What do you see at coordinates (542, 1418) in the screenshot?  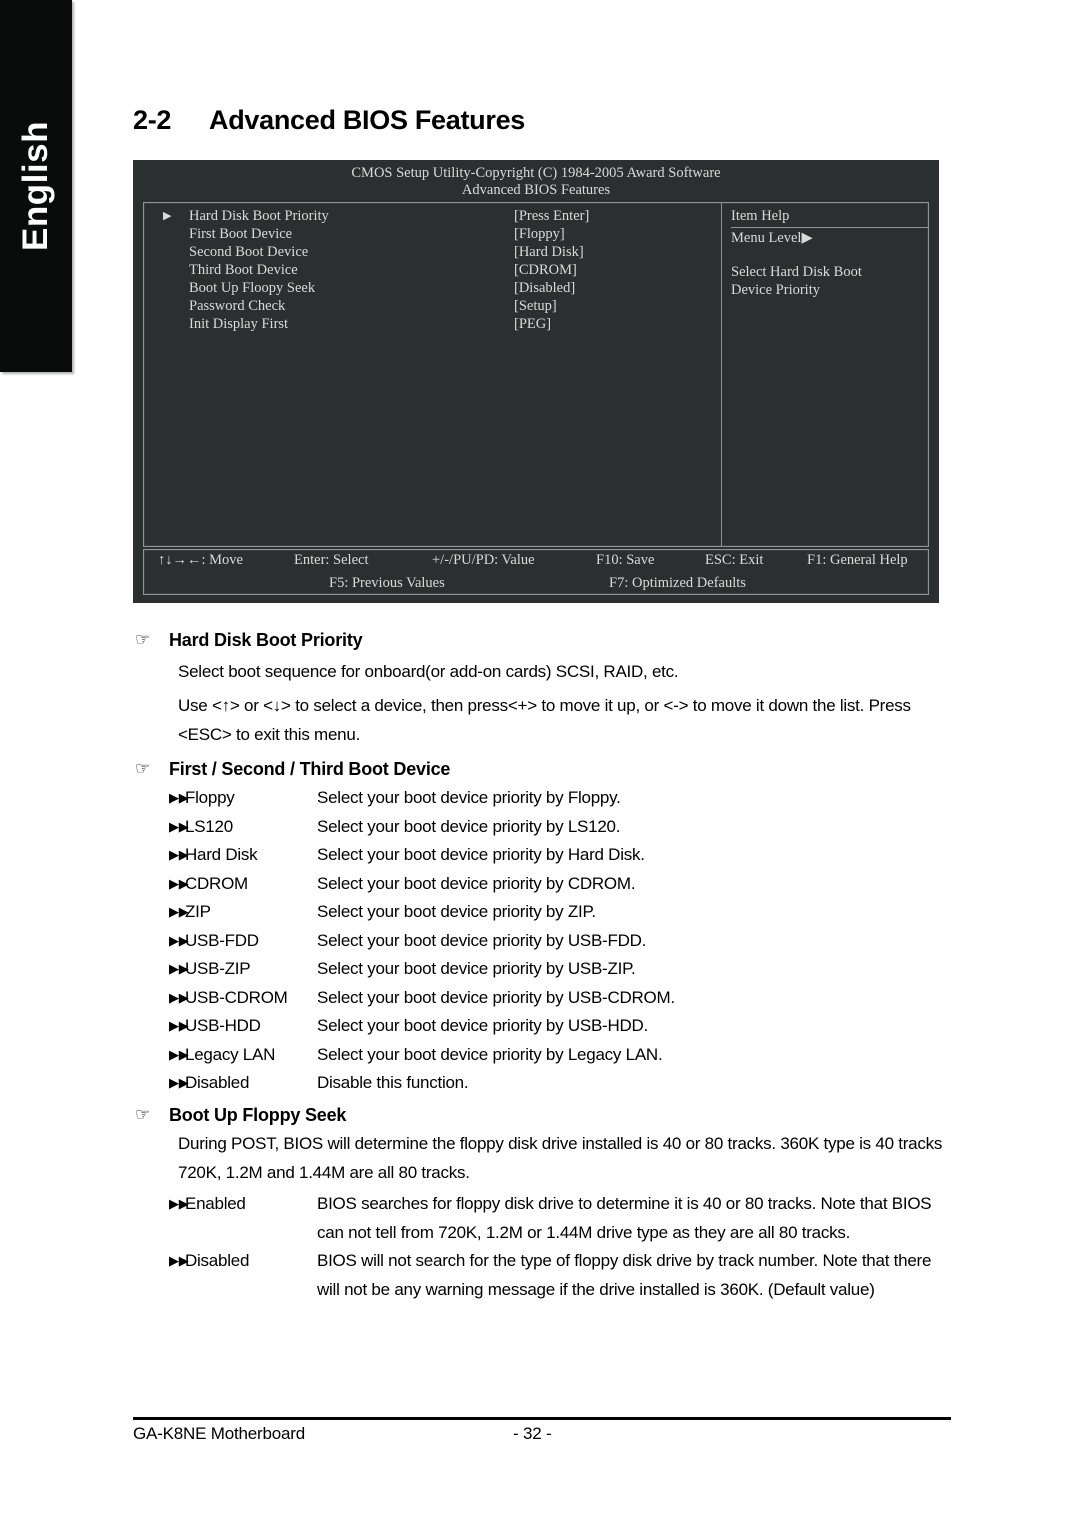 I see `footer-divider` at bounding box center [542, 1418].